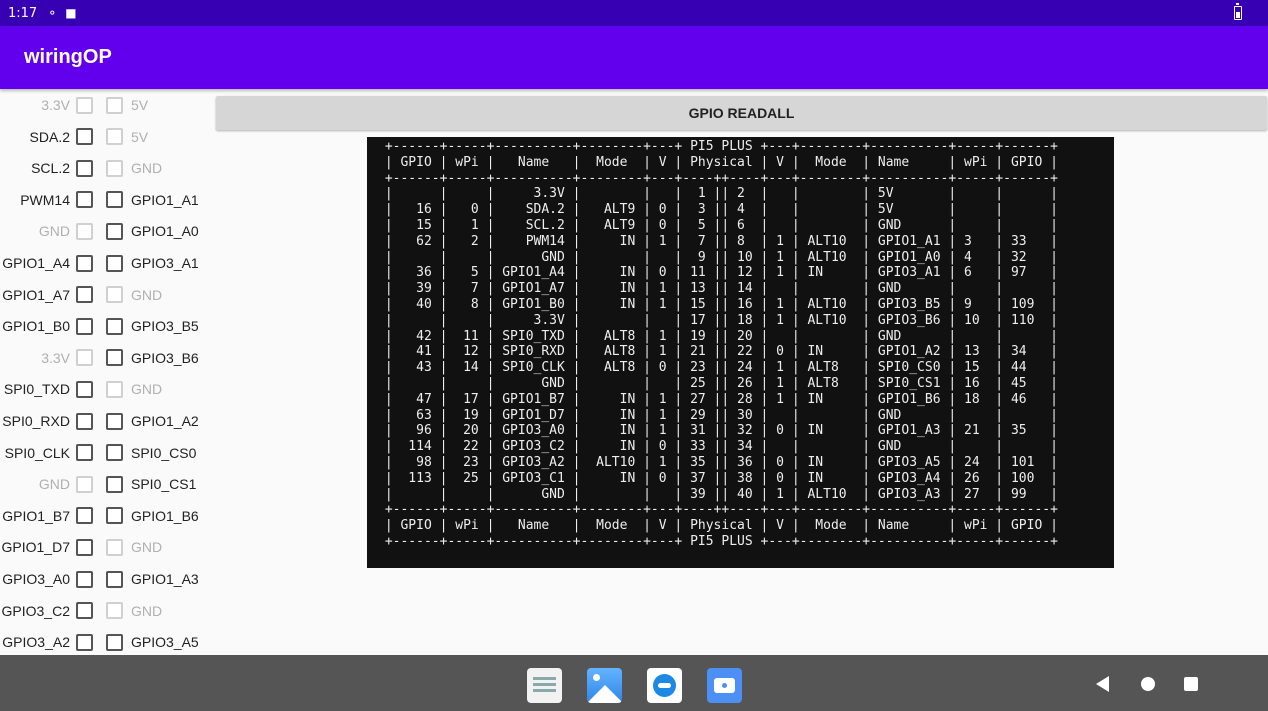 The width and height of the screenshot is (1268, 711). Describe the element at coordinates (1102, 684) in the screenshot. I see `back-icon` at that location.